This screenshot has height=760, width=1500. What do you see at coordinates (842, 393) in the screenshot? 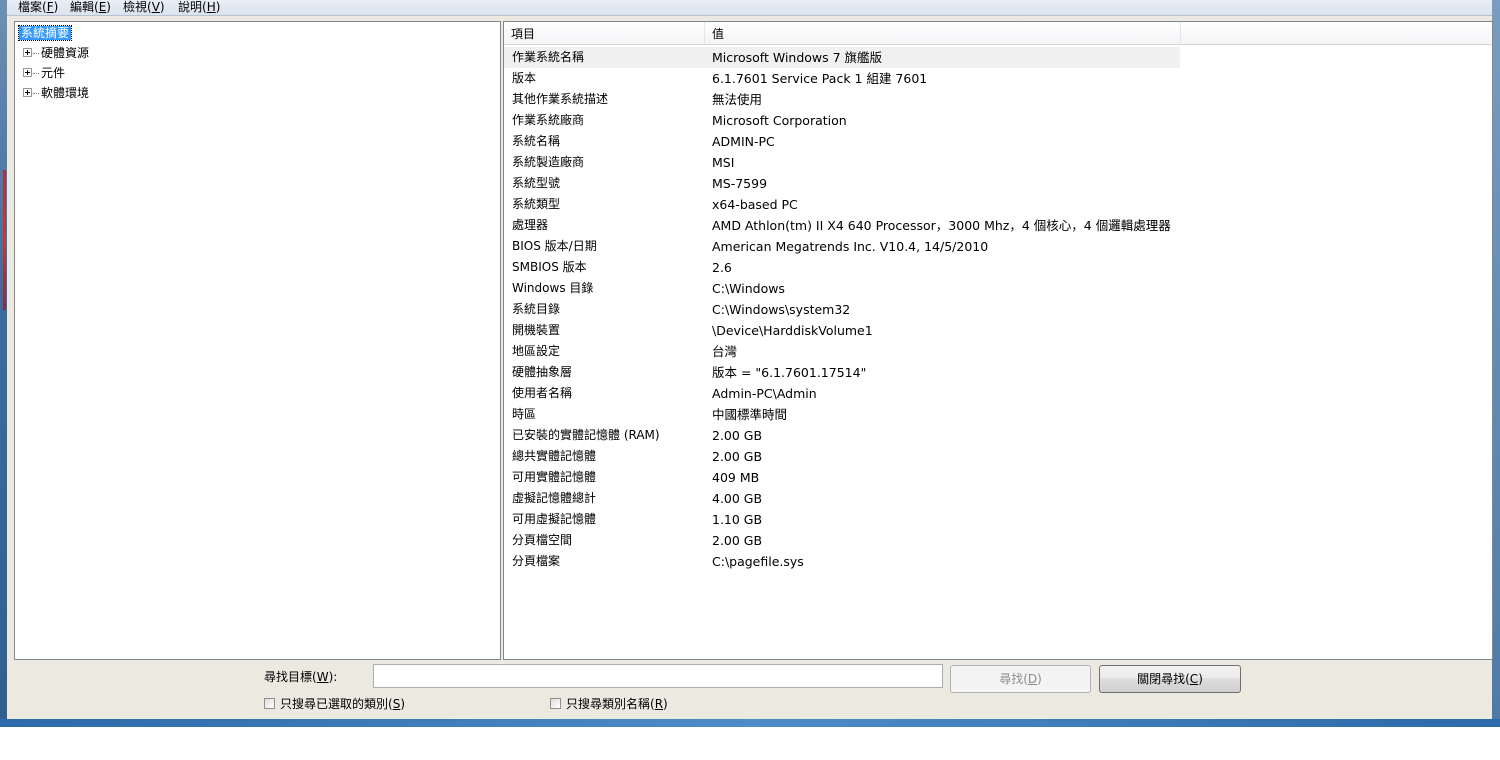
I see `table-row: 使用者名稱 Admin-PC\Admin` at bounding box center [842, 393].